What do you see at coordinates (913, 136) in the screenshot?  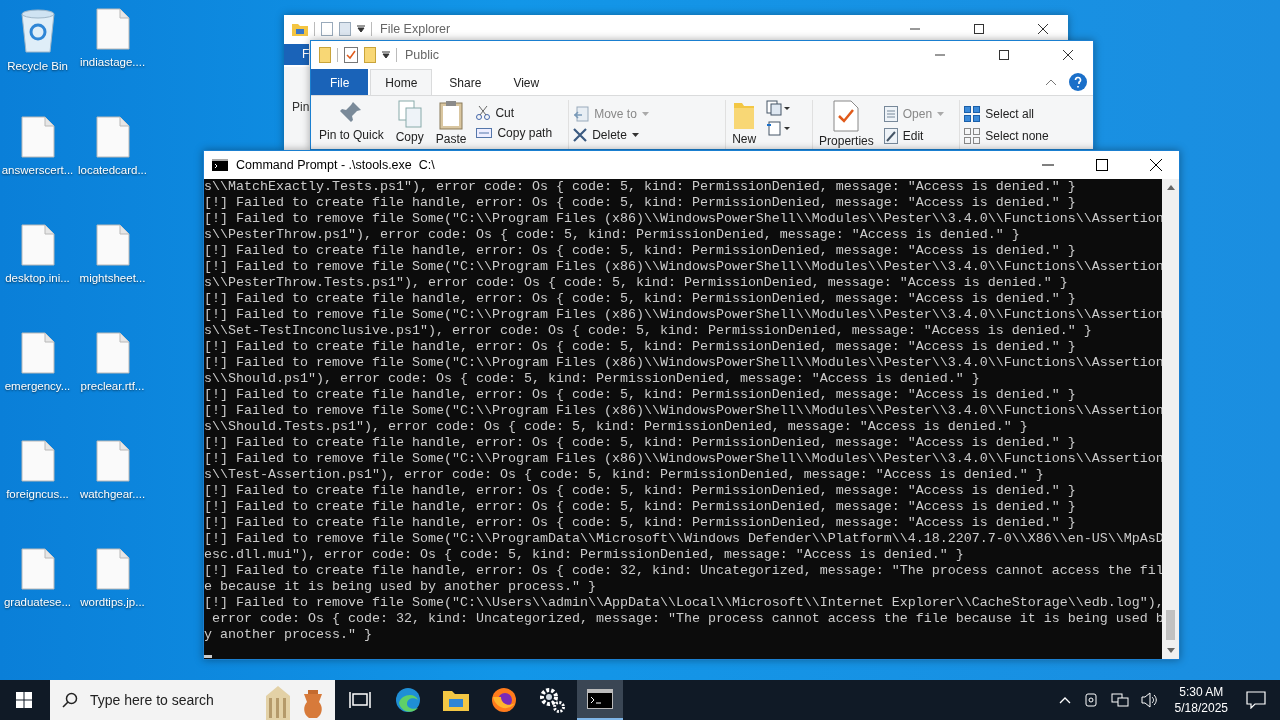 I see `ribbon-button: Edit` at bounding box center [913, 136].